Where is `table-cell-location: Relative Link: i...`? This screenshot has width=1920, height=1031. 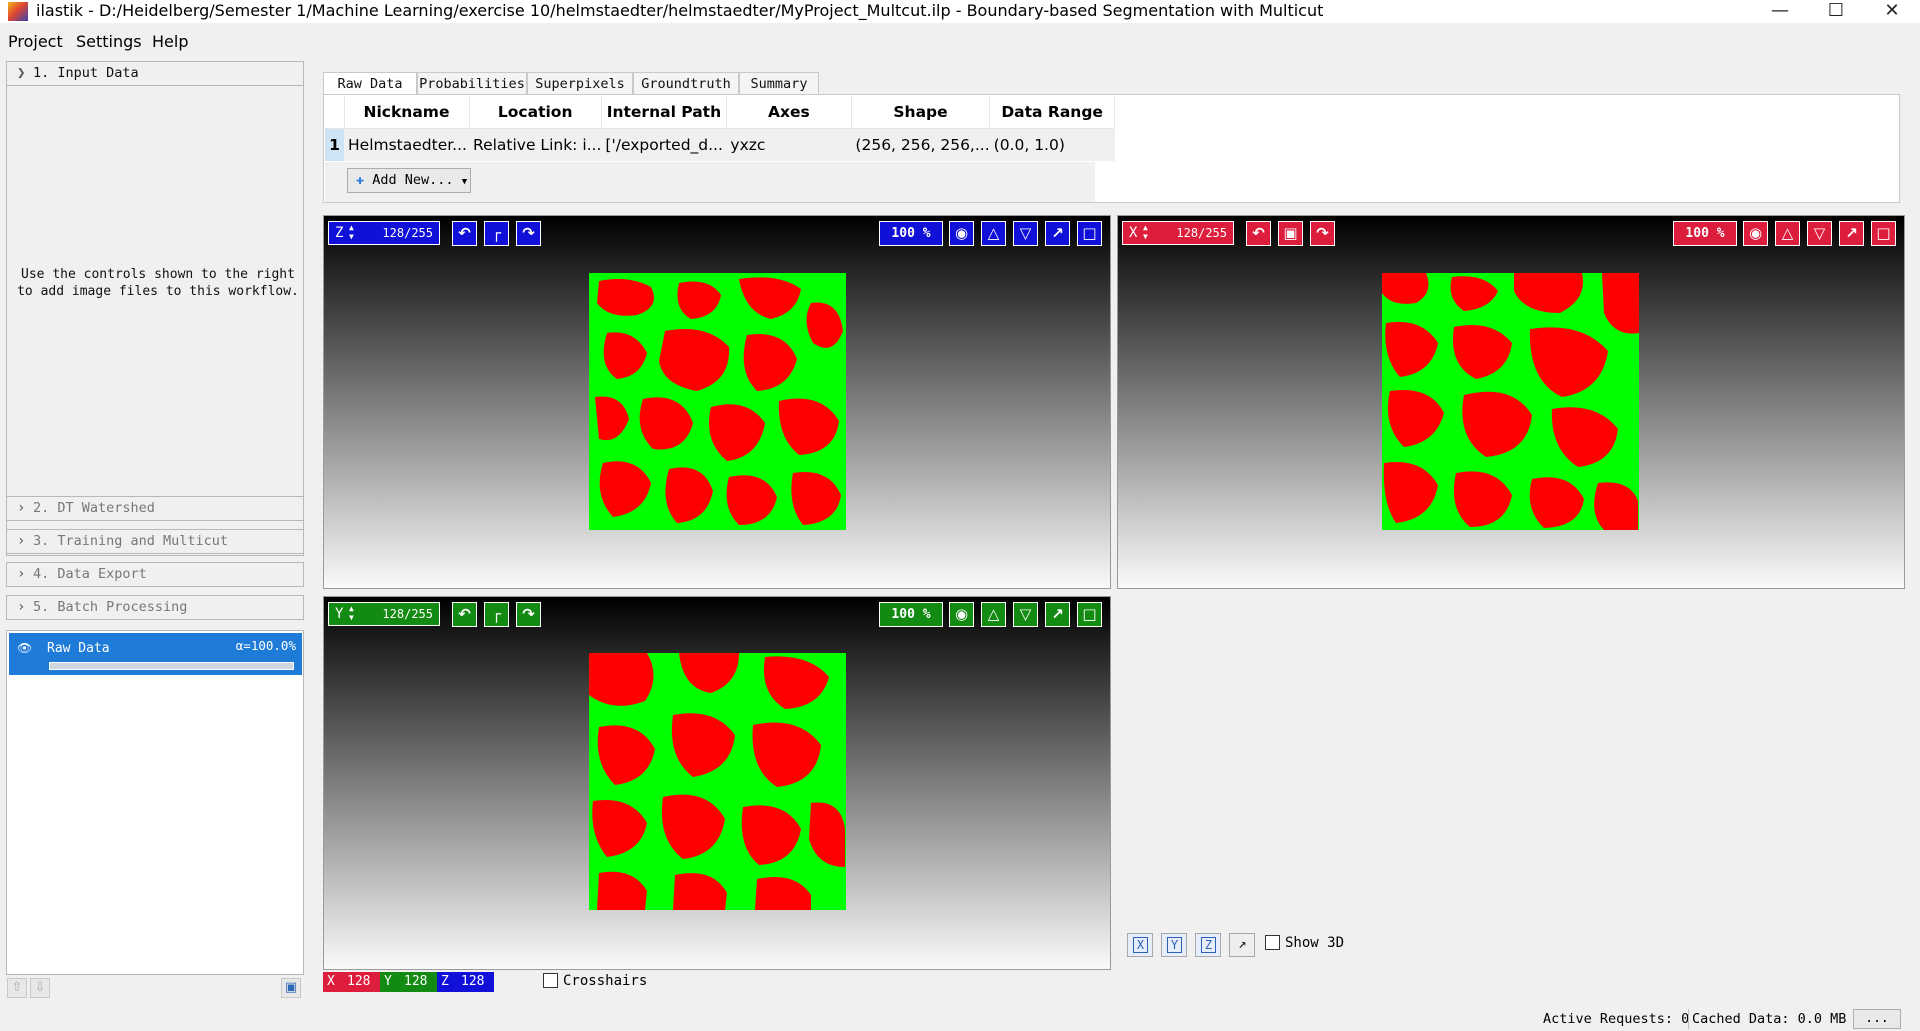
table-cell-location: Relative Link: i... is located at coordinates (535, 144).